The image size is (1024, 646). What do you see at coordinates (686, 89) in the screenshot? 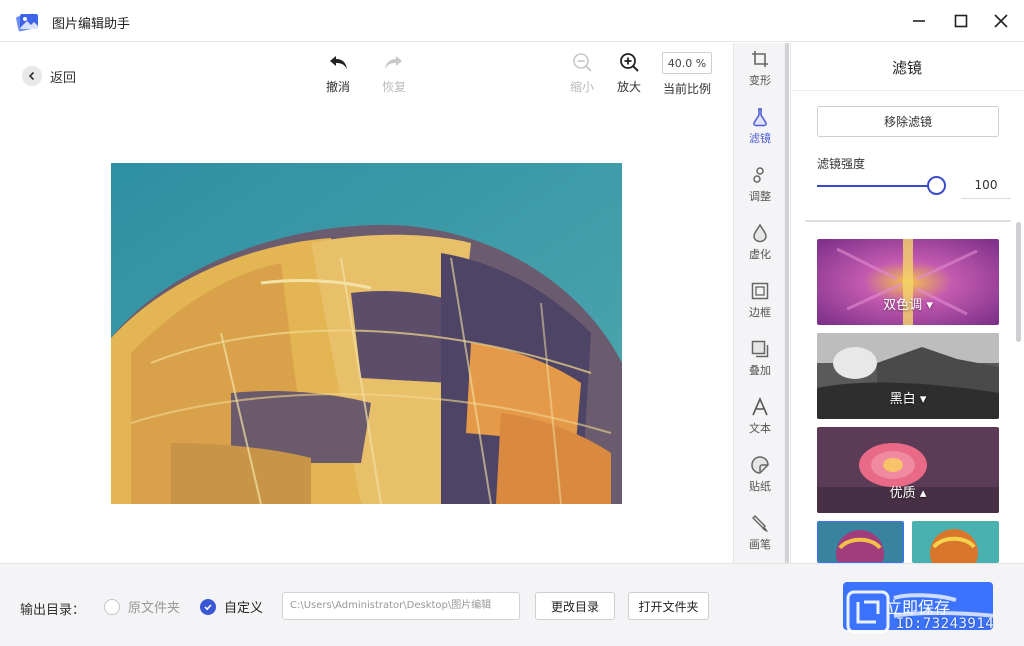
I see `zoom-ratio-label: 当前比例` at bounding box center [686, 89].